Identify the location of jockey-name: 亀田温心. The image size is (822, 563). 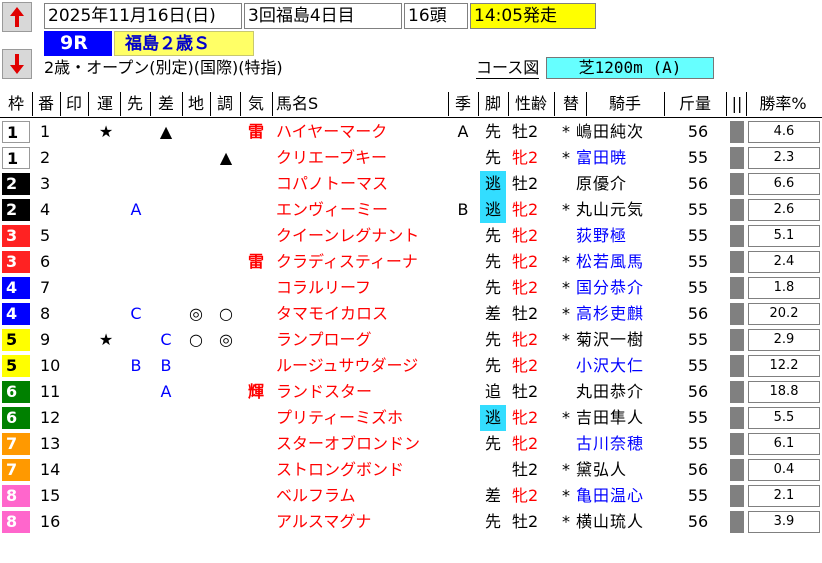
(622, 496).